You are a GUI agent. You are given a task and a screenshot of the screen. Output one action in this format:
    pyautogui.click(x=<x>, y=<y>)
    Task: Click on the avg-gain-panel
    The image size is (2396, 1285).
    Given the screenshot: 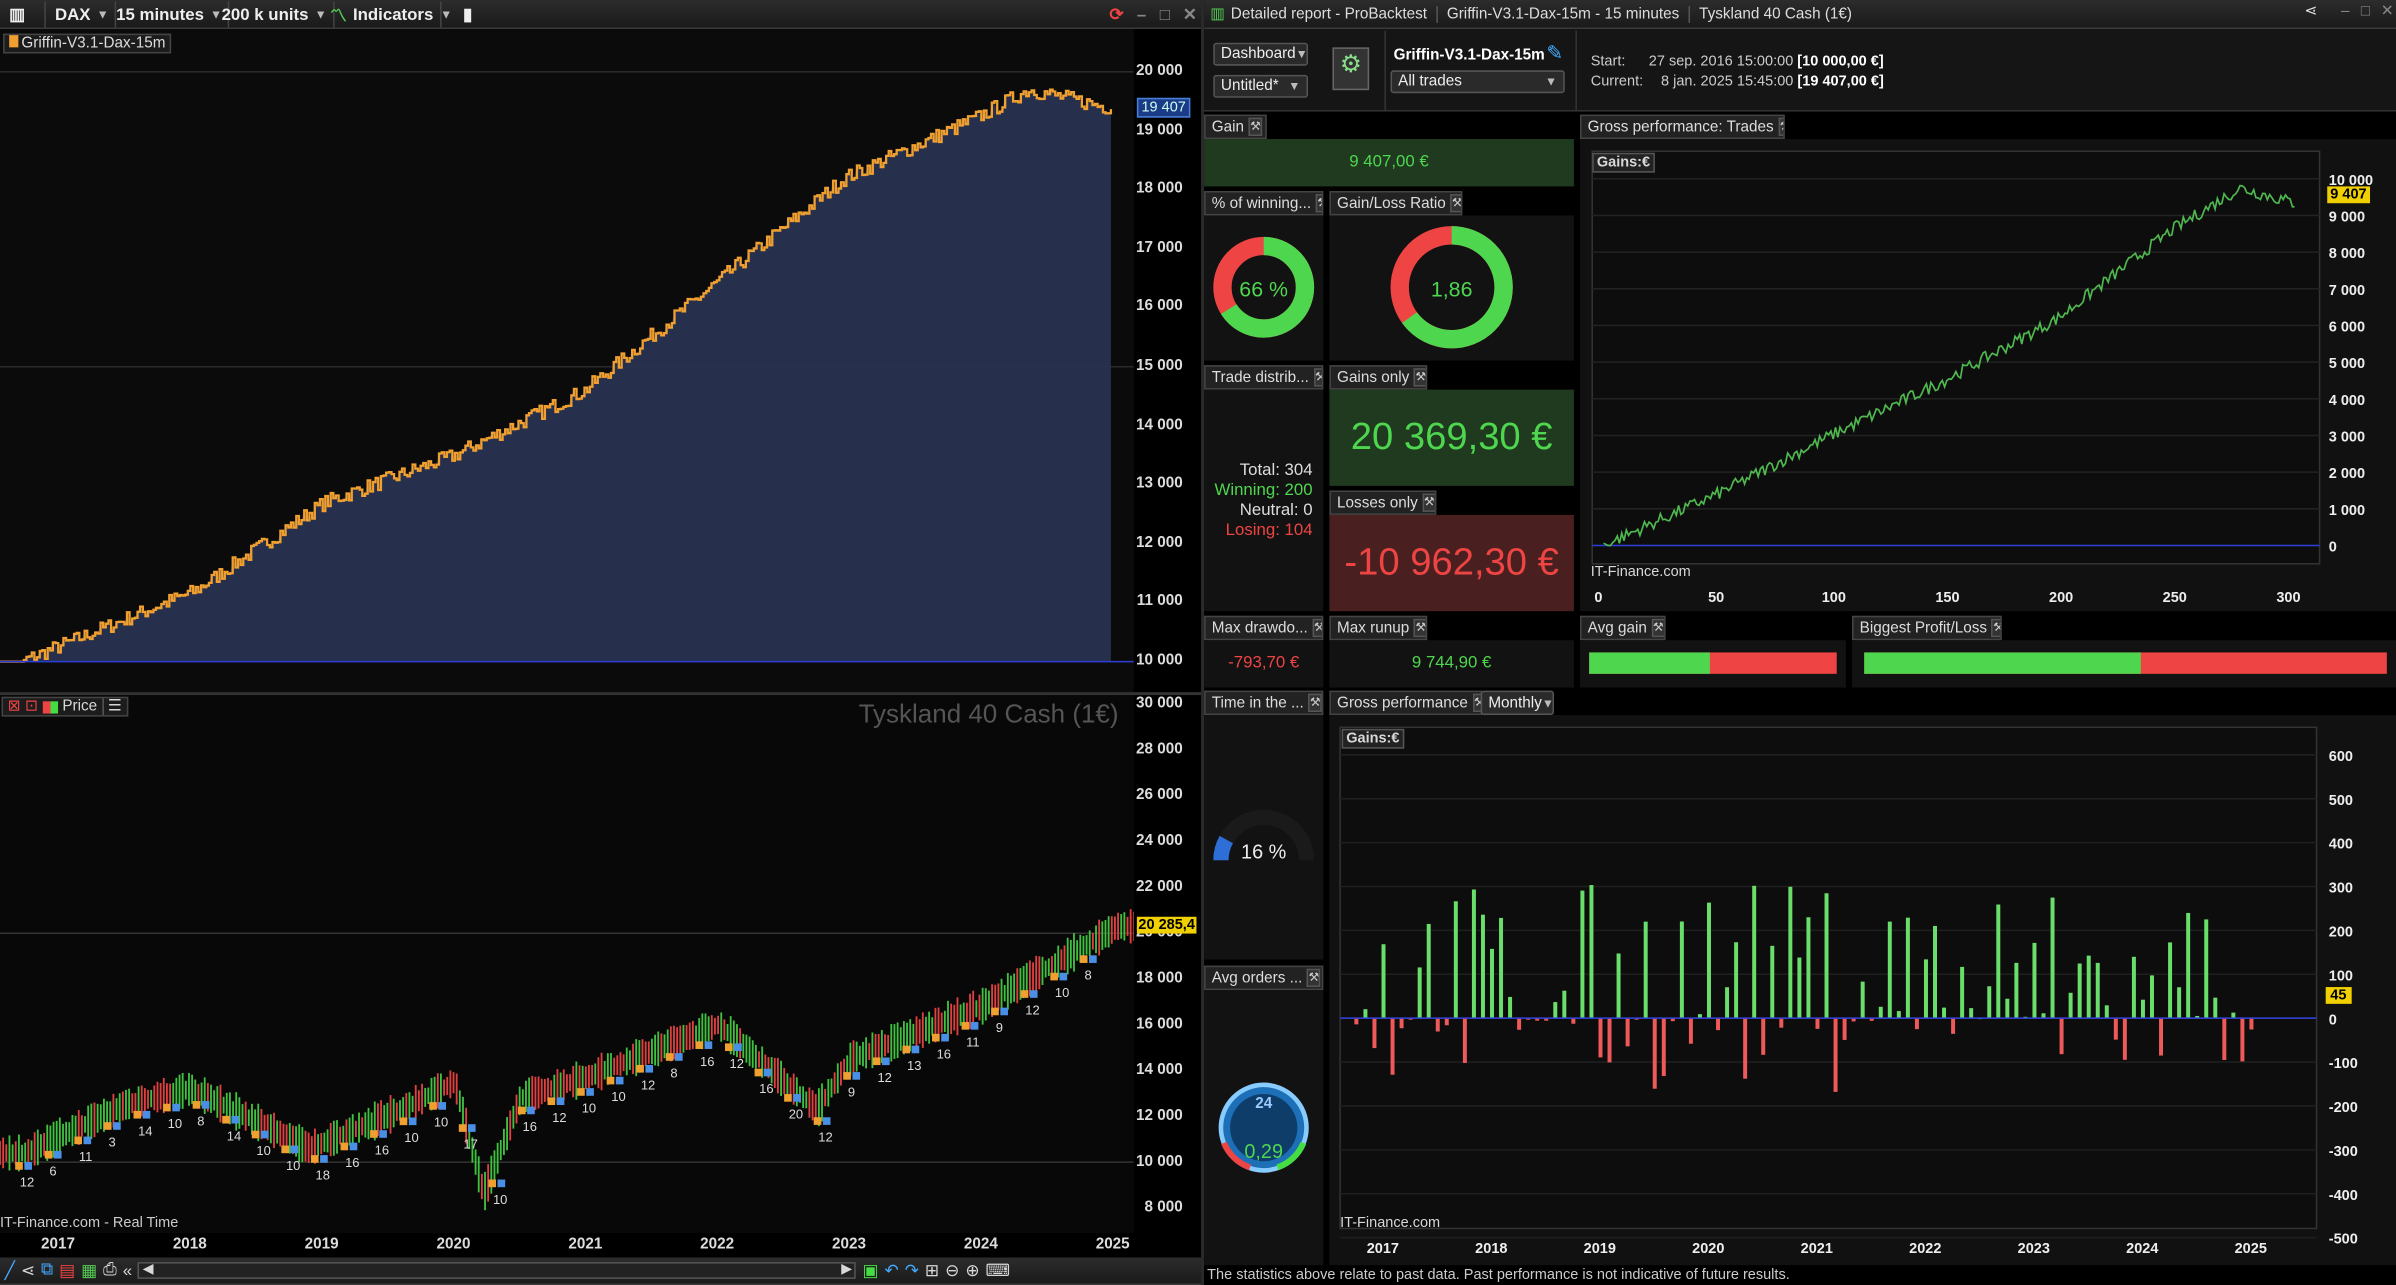 What is the action you would take?
    pyautogui.click(x=1713, y=664)
    